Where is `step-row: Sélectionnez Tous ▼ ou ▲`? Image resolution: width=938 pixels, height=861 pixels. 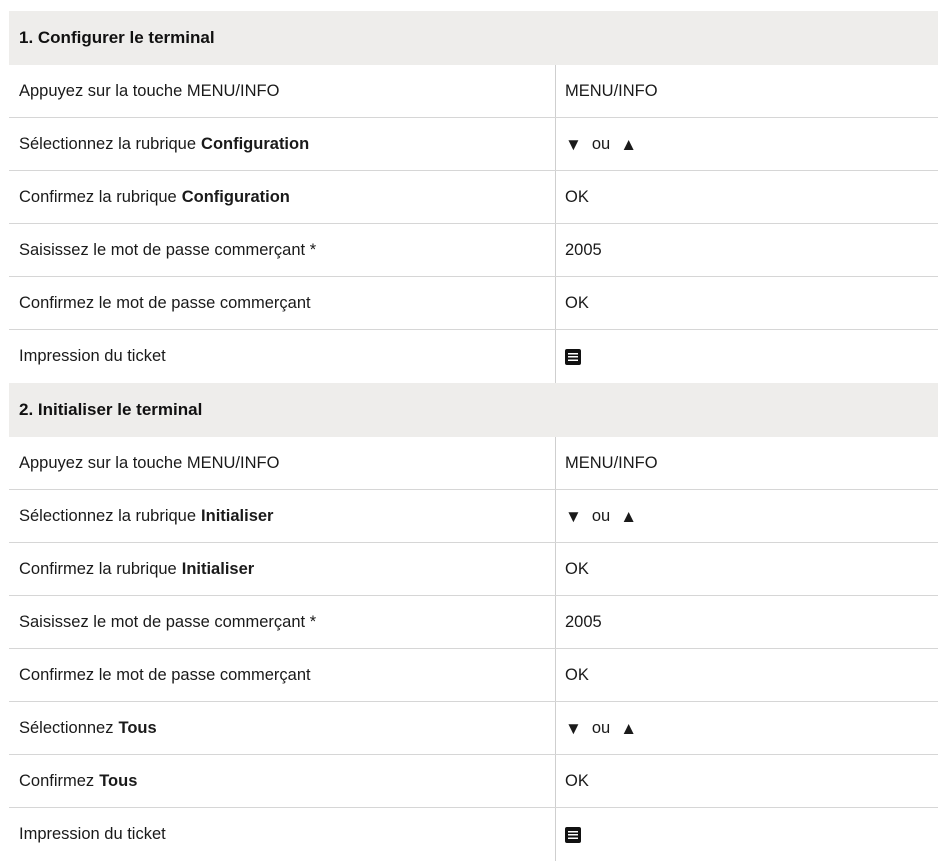 step-row: Sélectionnez Tous ▼ ou ▲ is located at coordinates (473, 728).